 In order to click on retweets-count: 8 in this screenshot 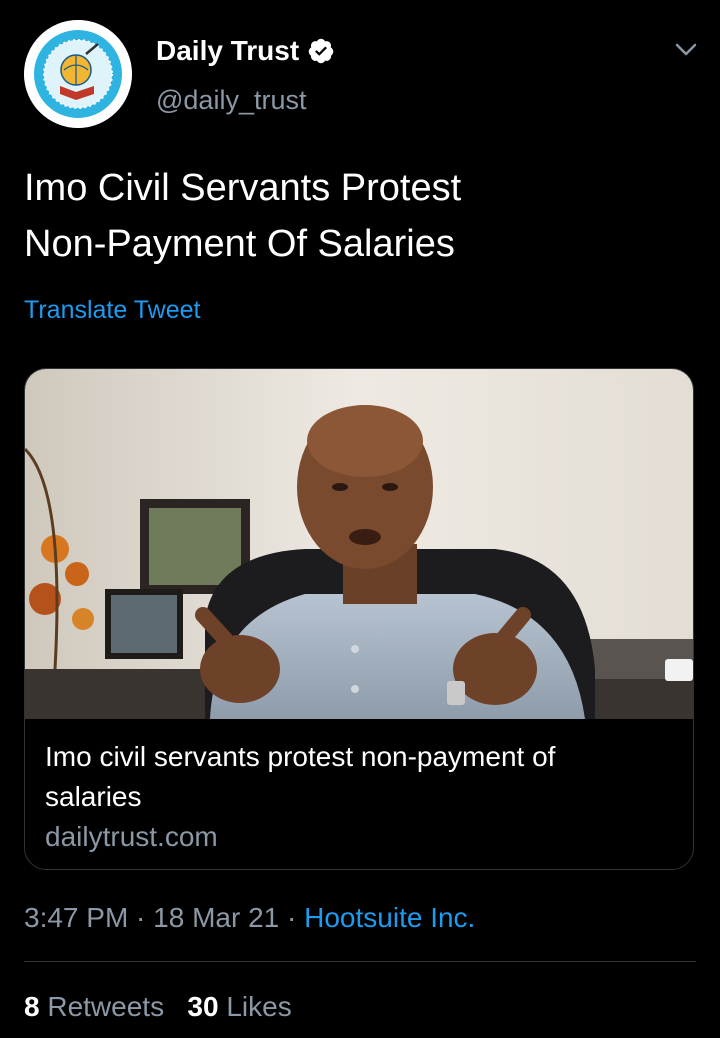, I will do `click(32, 1006)`.